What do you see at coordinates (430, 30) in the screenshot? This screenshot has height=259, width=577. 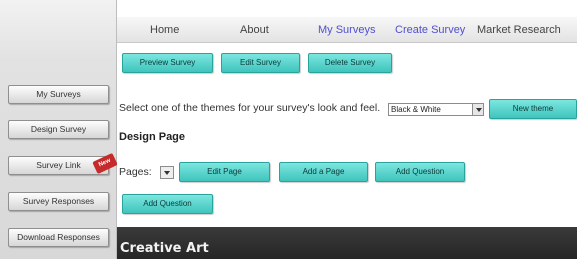 I see `nav-create-survey: Create Survey` at bounding box center [430, 30].